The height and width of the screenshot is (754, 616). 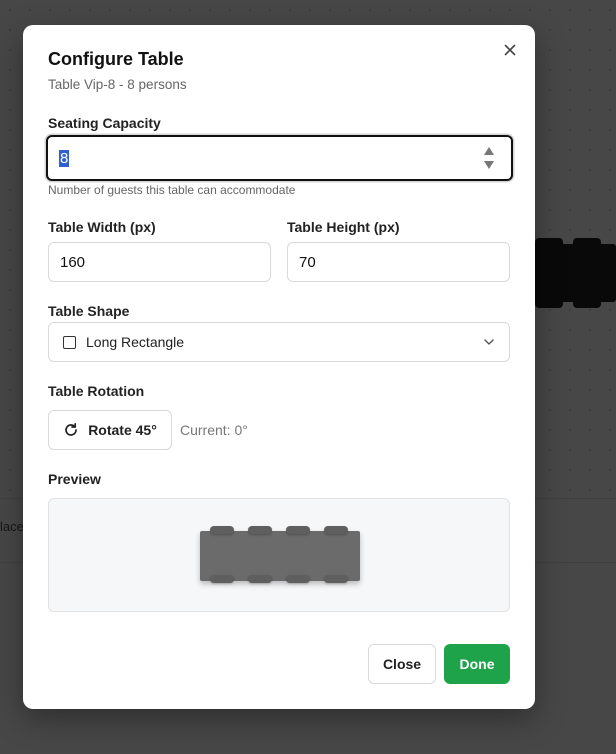 What do you see at coordinates (402, 664) in the screenshot?
I see `close-button: Close` at bounding box center [402, 664].